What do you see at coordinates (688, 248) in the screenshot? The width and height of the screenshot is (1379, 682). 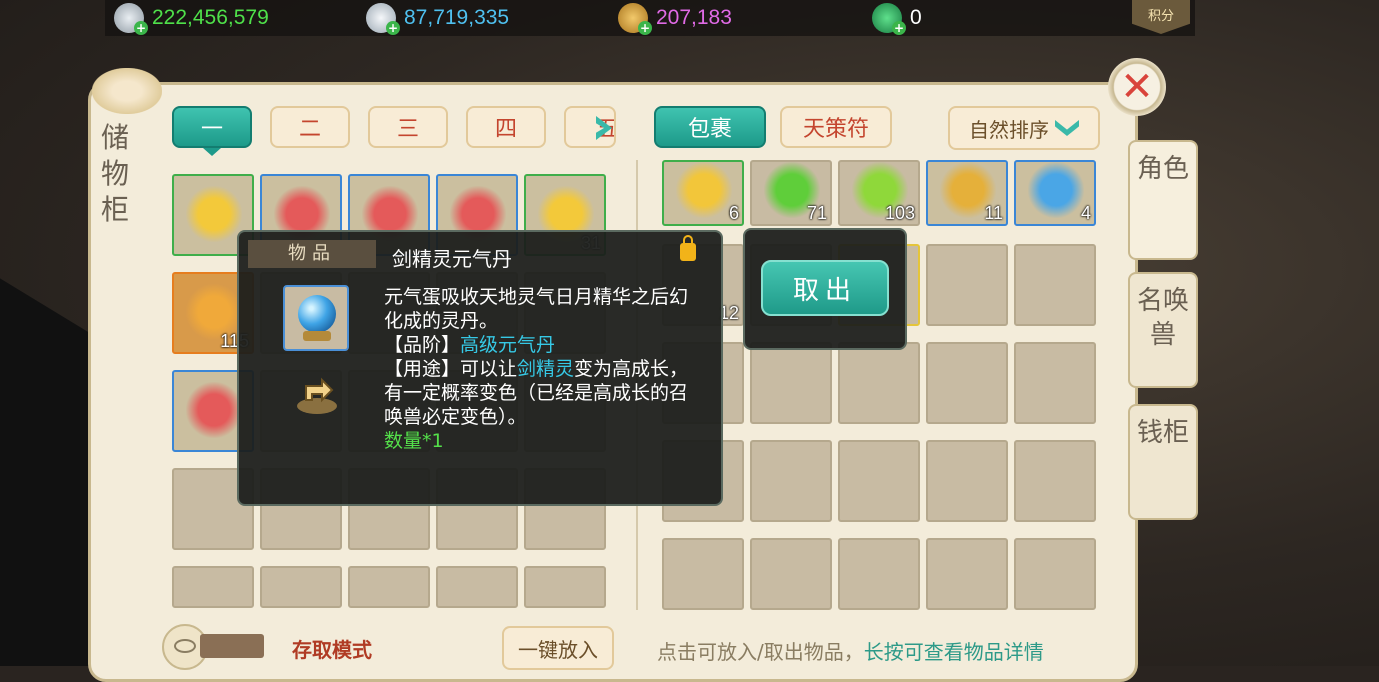 I see `lock-icon` at bounding box center [688, 248].